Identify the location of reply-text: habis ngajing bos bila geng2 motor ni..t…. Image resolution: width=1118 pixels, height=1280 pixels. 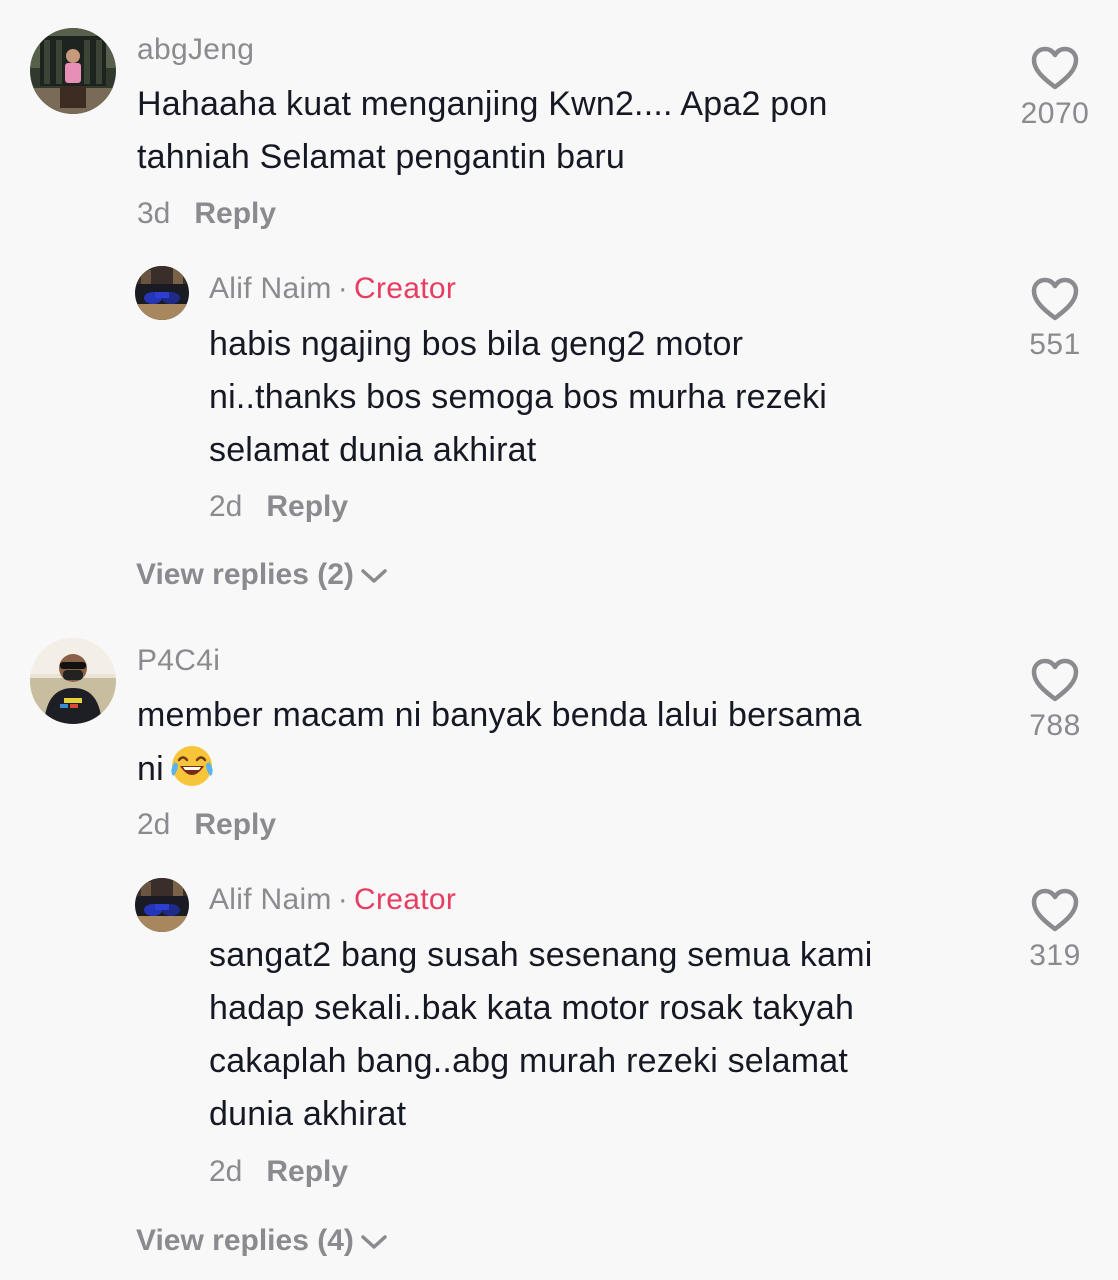
(518, 397).